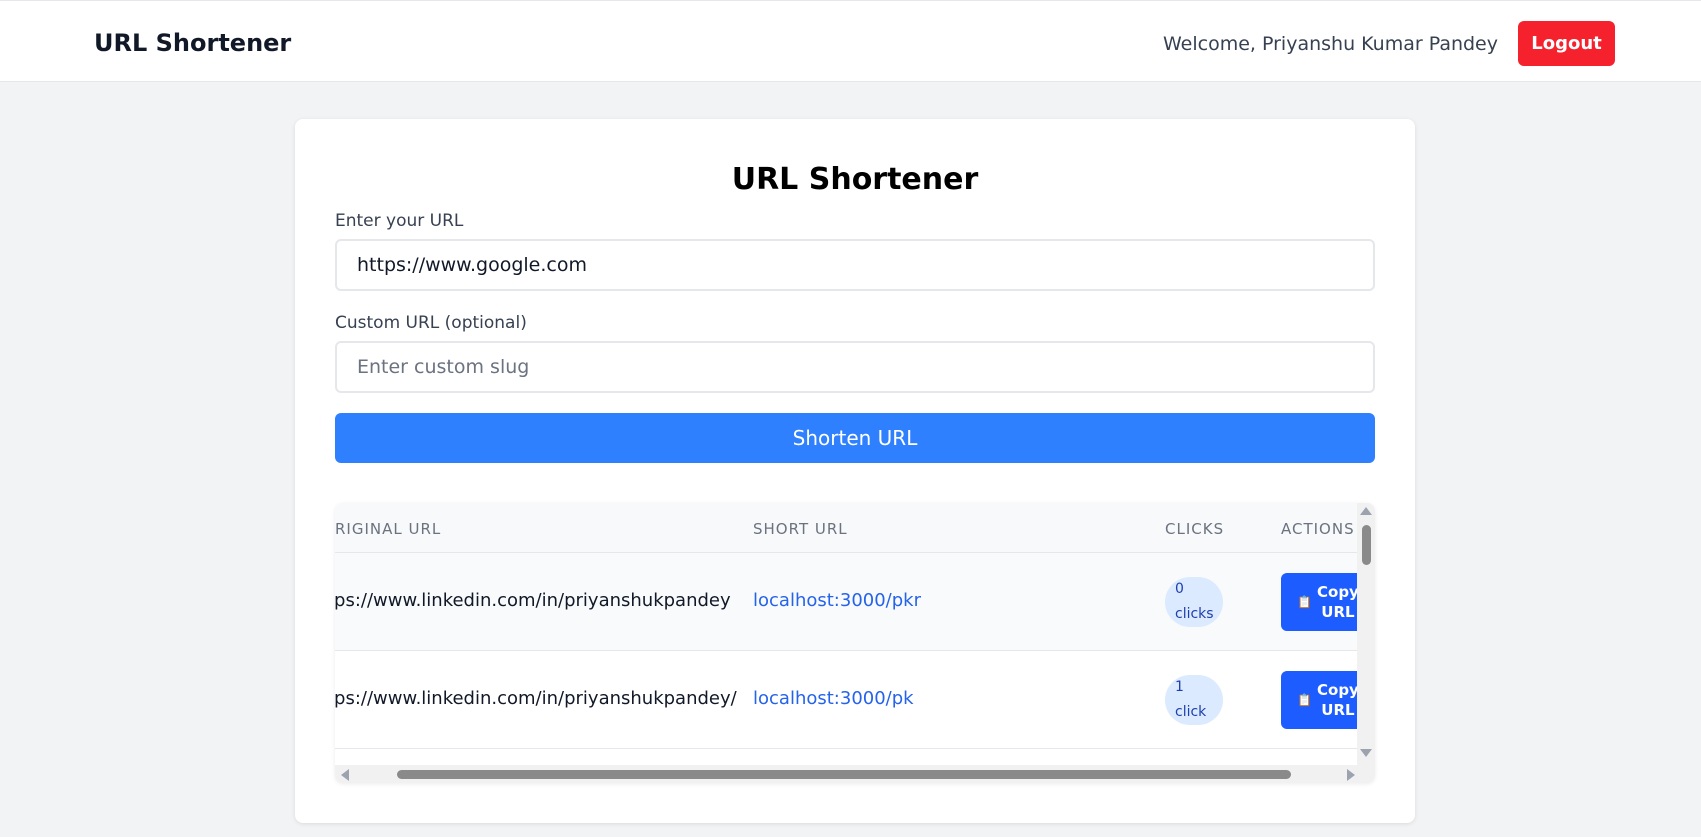  What do you see at coordinates (855, 438) in the screenshot?
I see `shorten-url-button: Shorten URL` at bounding box center [855, 438].